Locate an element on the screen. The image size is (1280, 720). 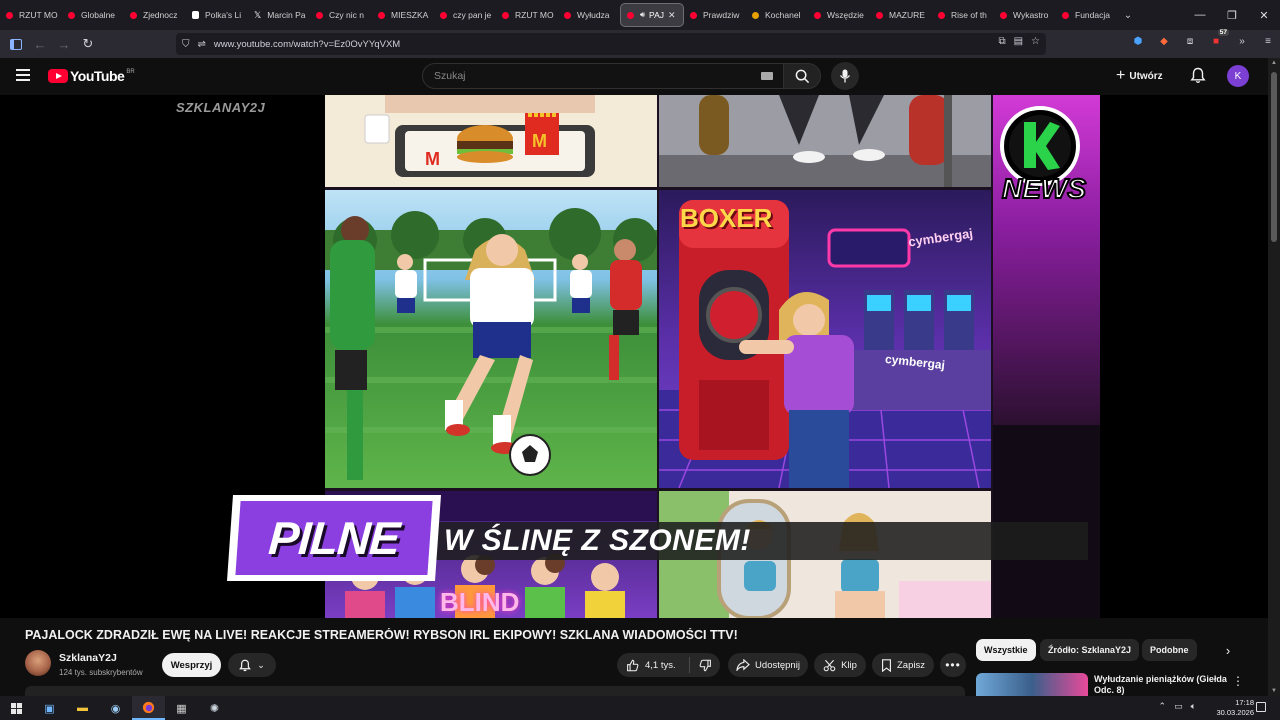
search-input: Szukaj is located at coordinates (603, 76).